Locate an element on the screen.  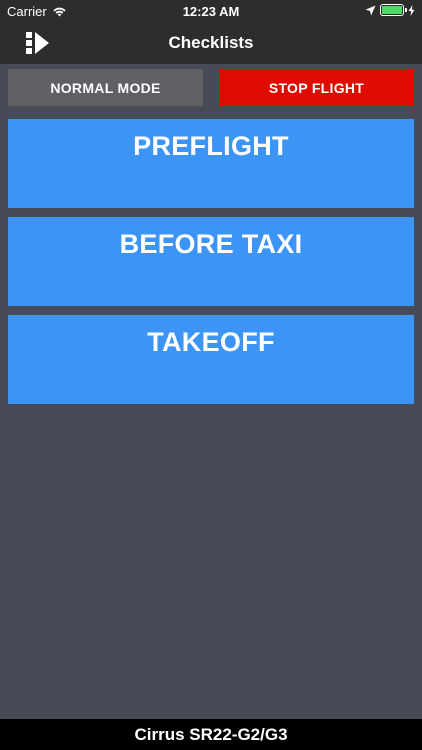
page-title: Checklists is located at coordinates (211, 42).